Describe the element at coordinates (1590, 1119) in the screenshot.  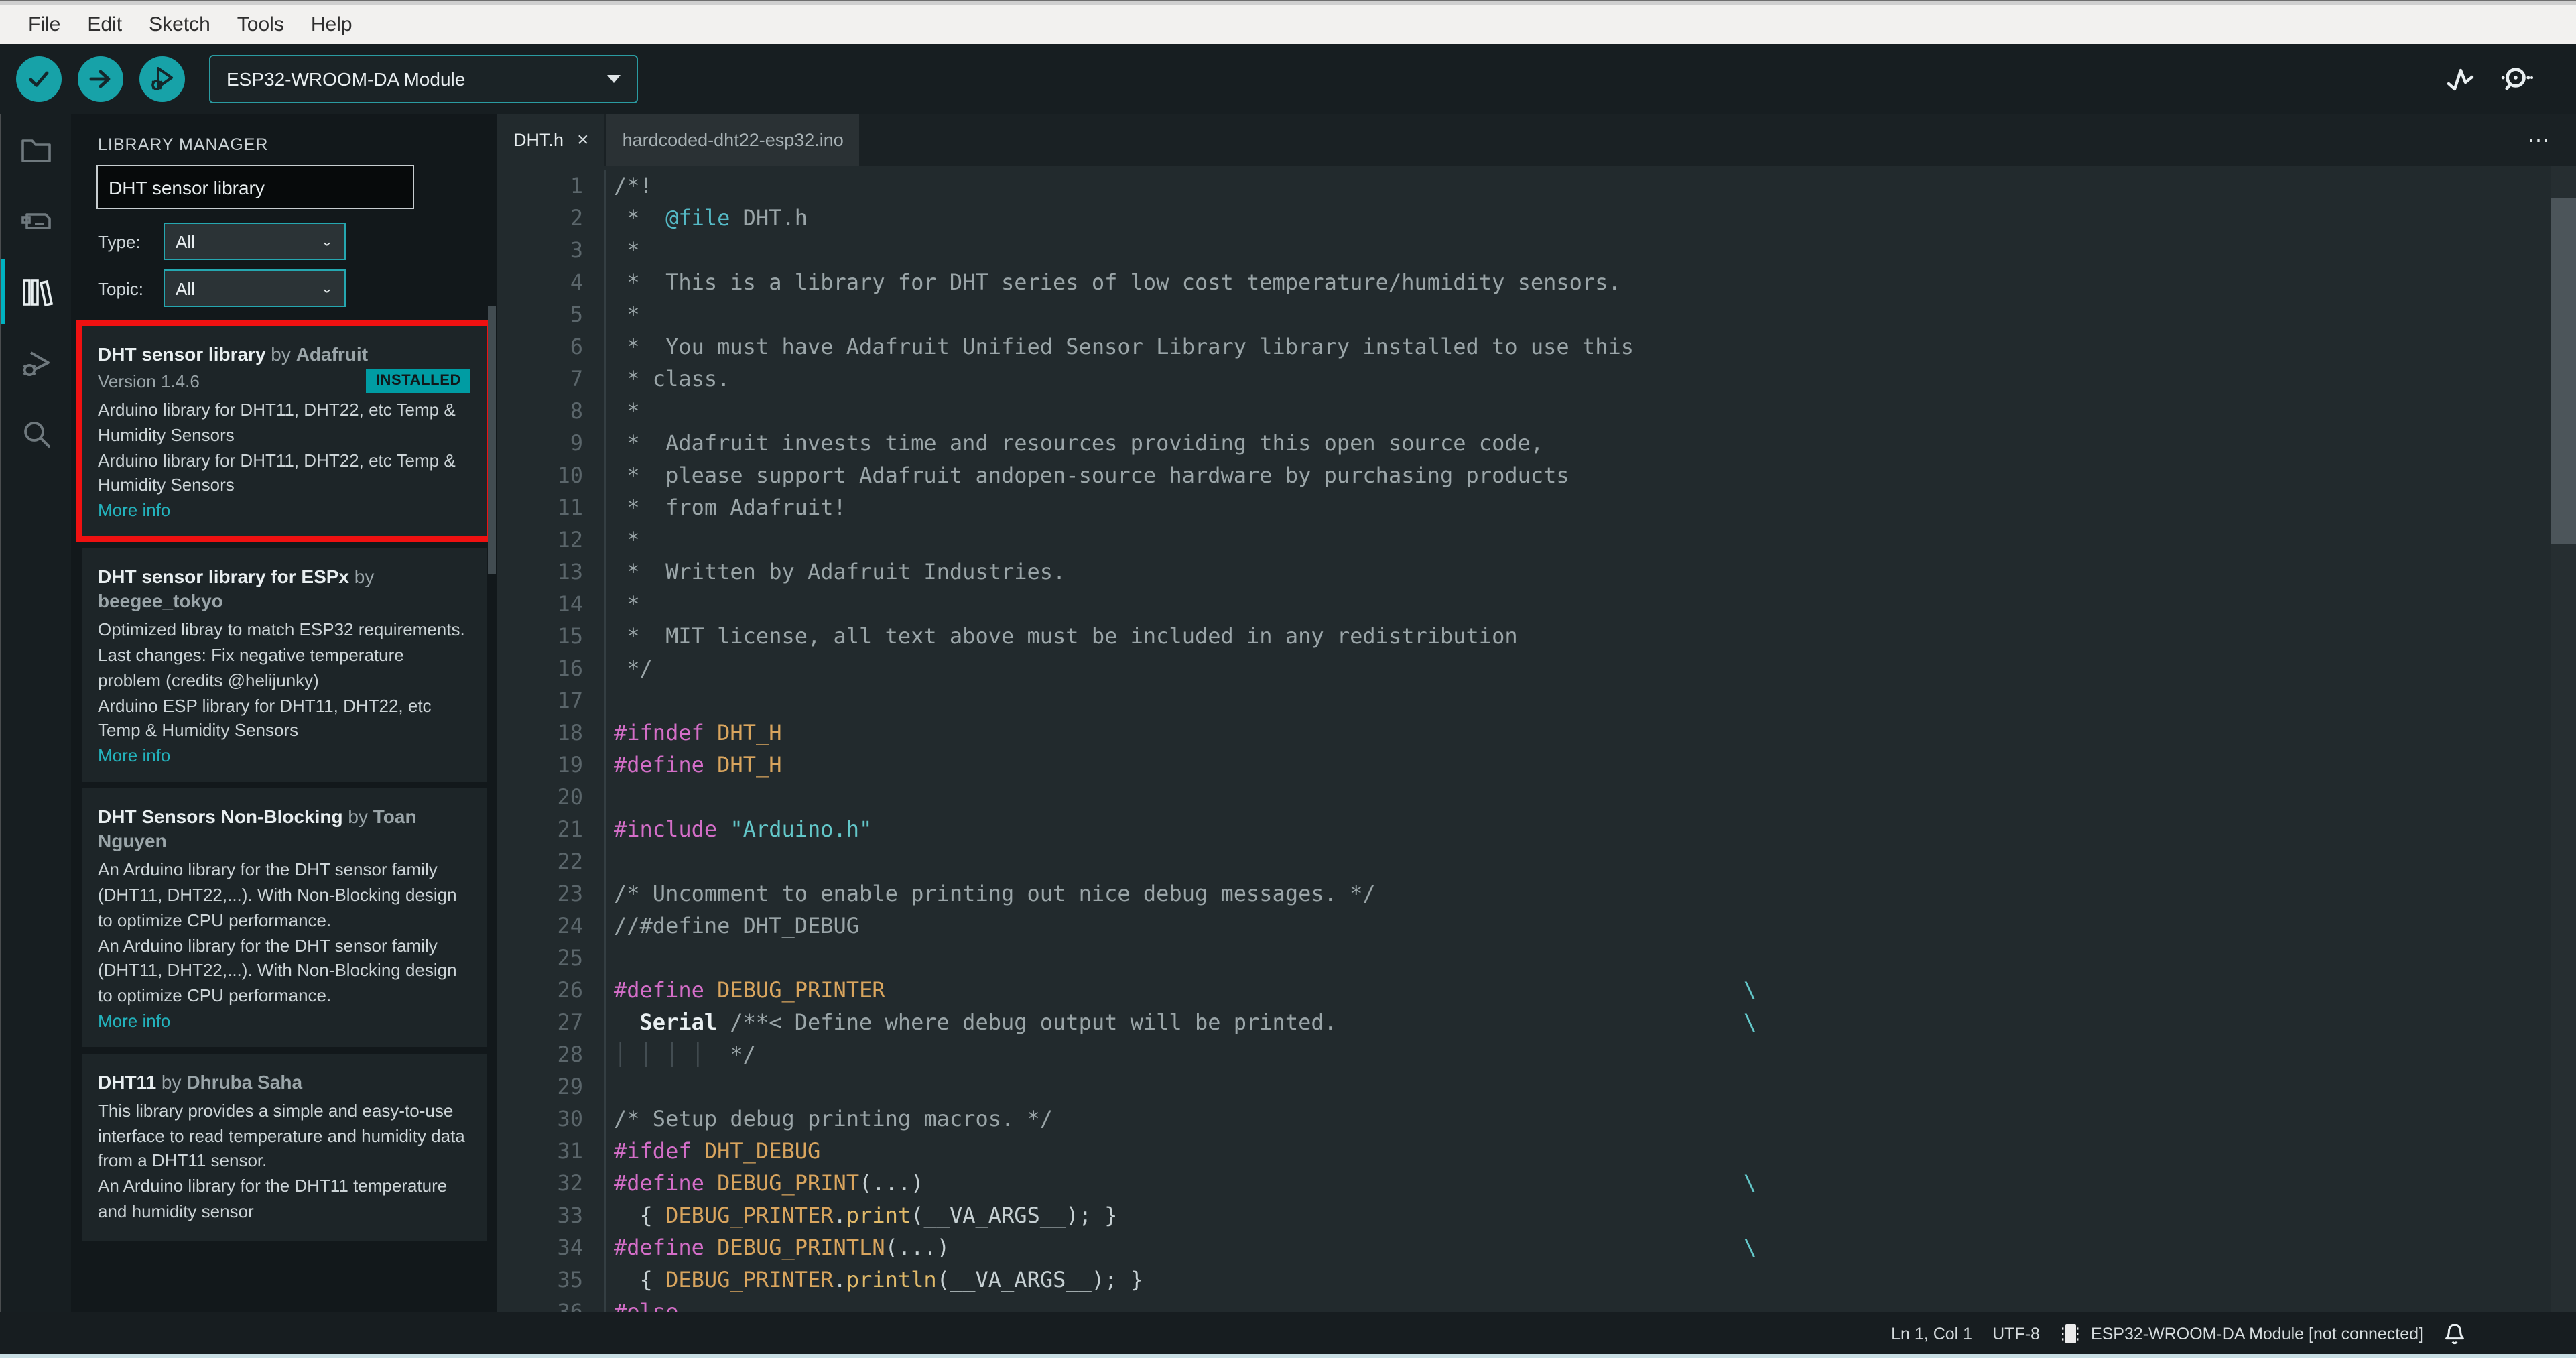
I see `code-text: /* Setup debug printing macros. */` at that location.